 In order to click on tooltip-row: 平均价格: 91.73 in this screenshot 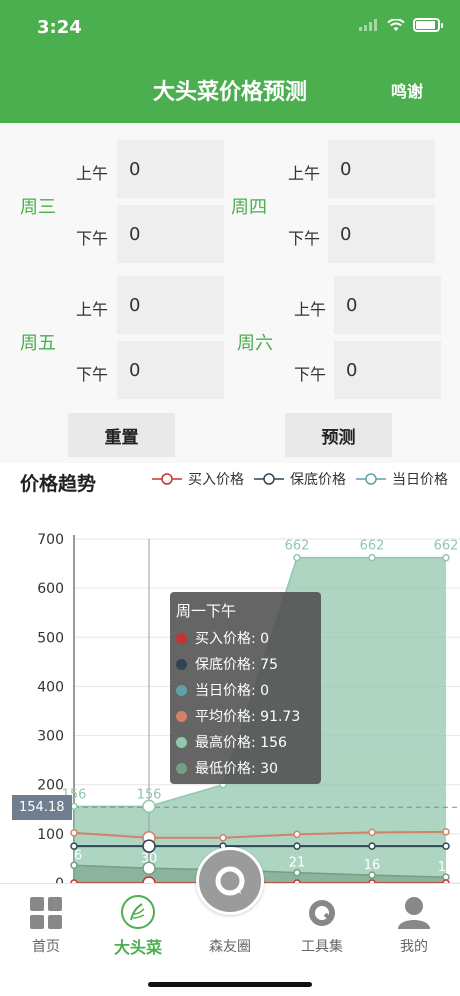, I will do `click(245, 716)`.